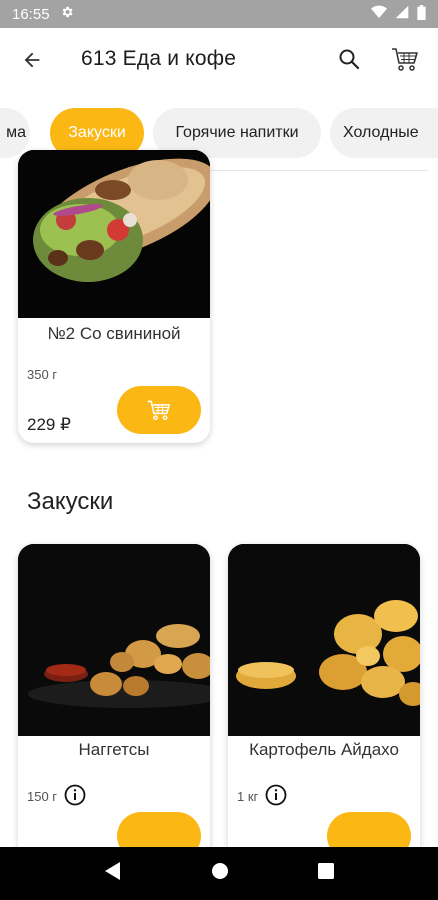 The height and width of the screenshot is (900, 438). I want to click on cart-button, so click(405, 59).